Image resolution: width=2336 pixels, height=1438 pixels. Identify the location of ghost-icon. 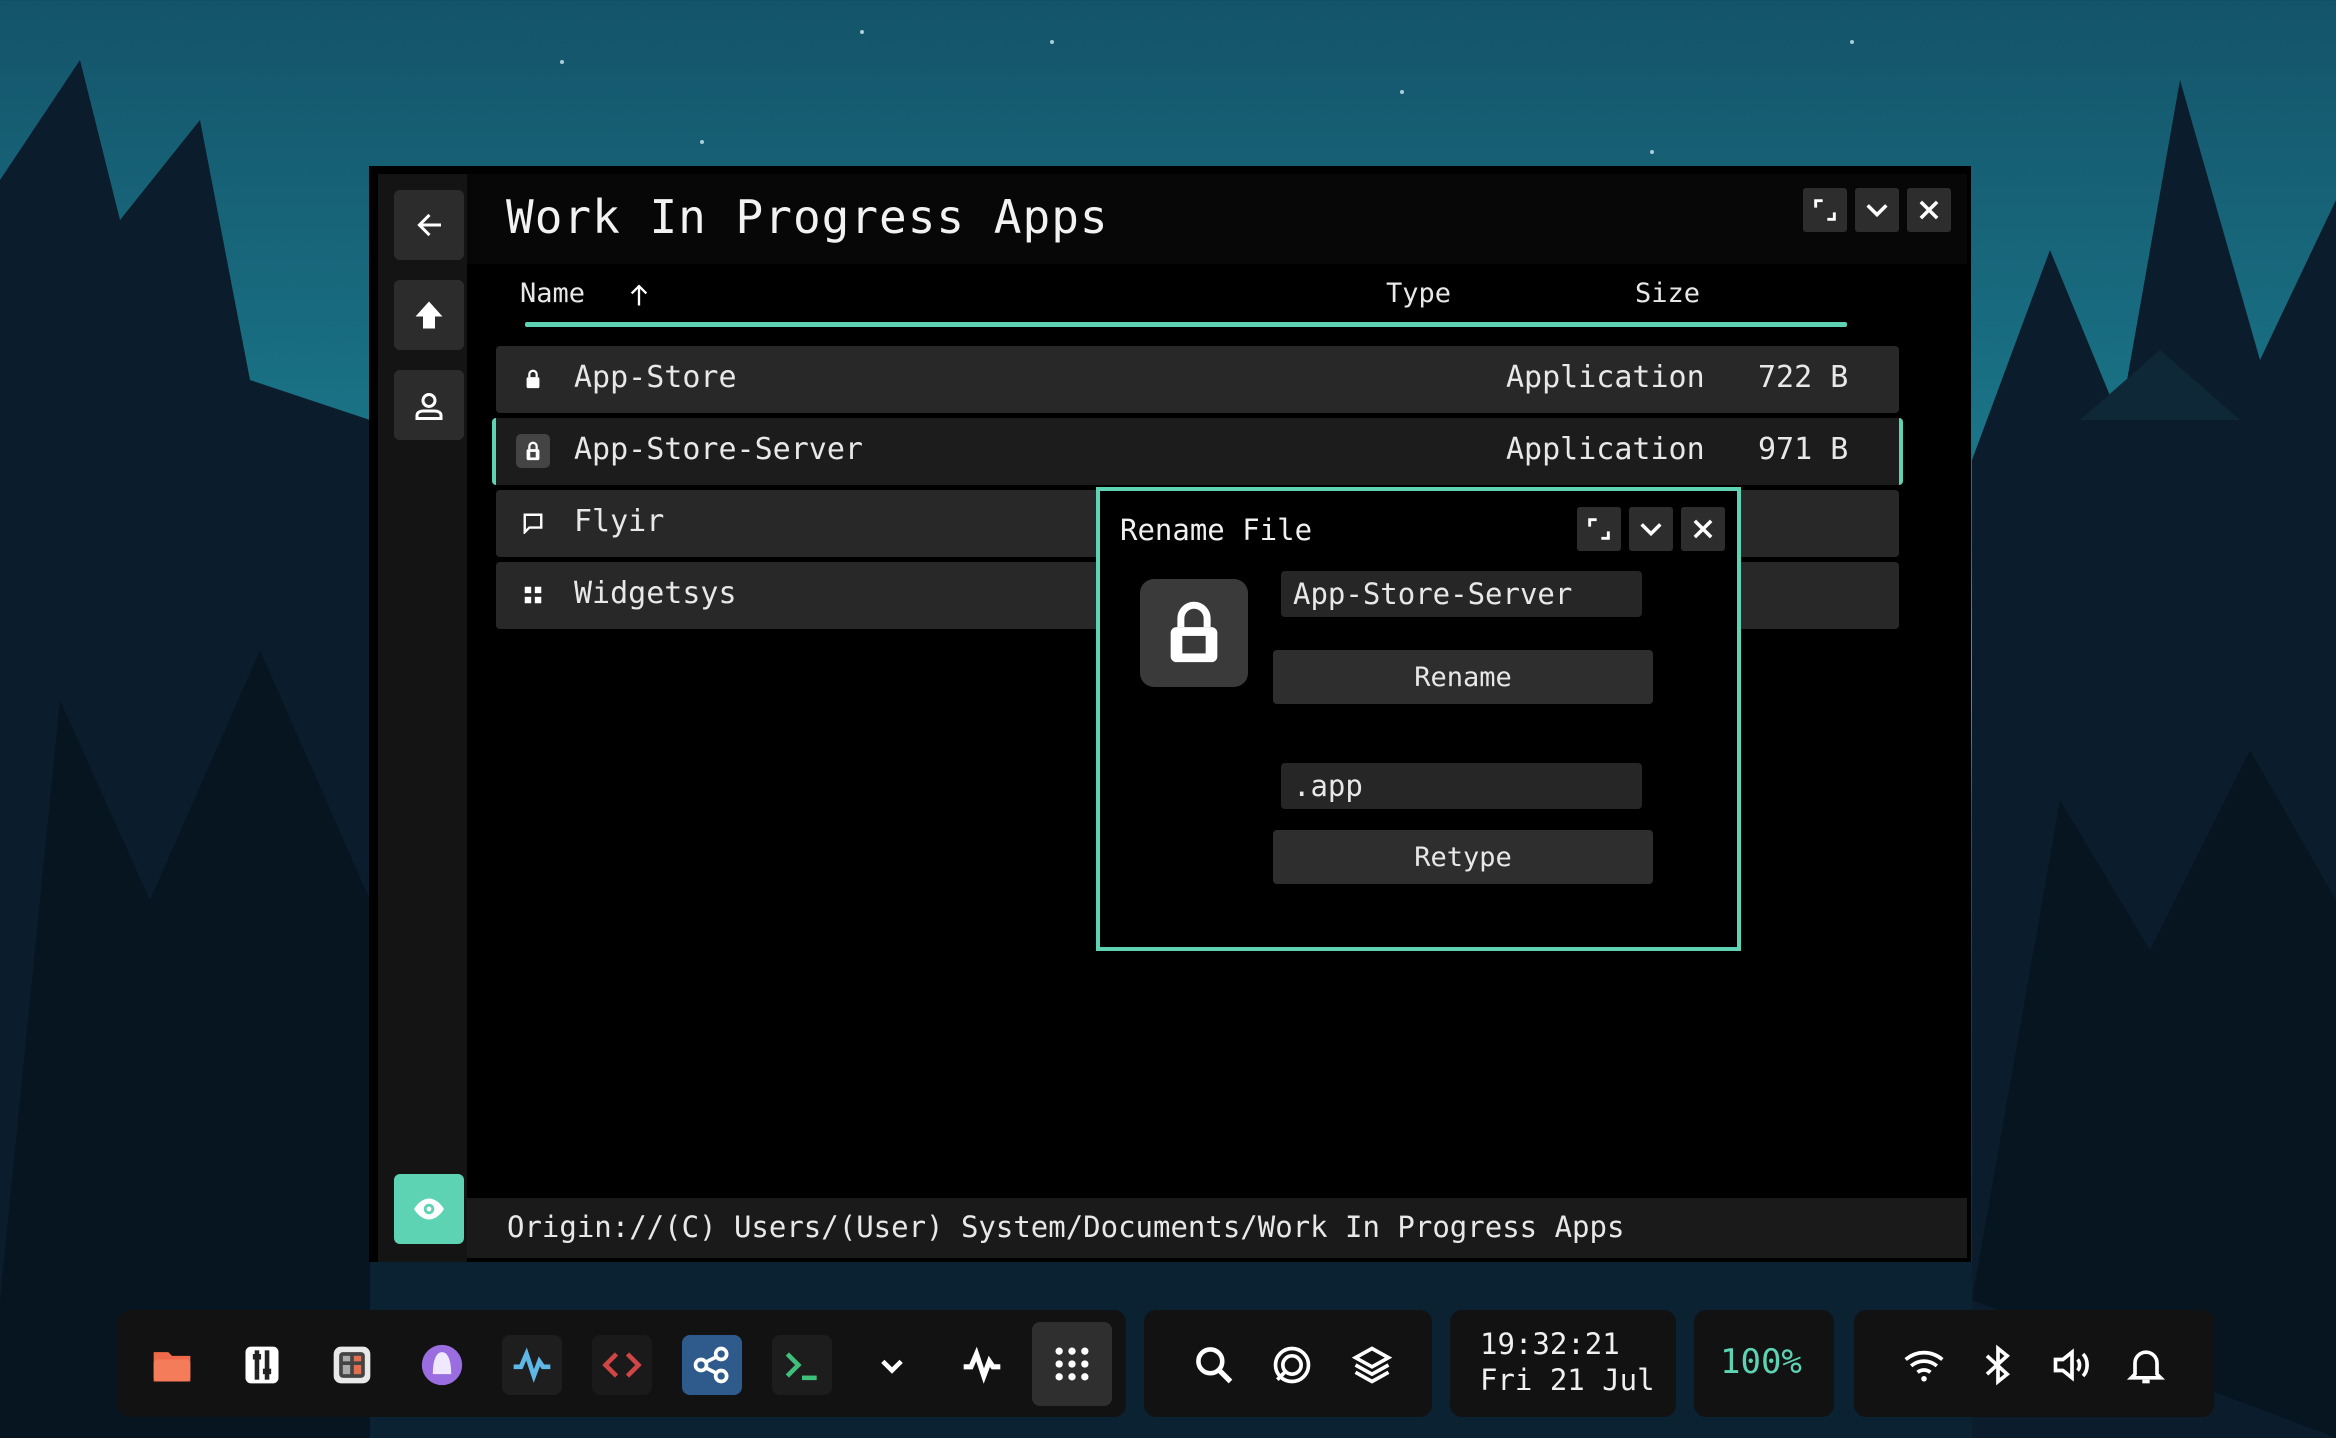
(442, 1365).